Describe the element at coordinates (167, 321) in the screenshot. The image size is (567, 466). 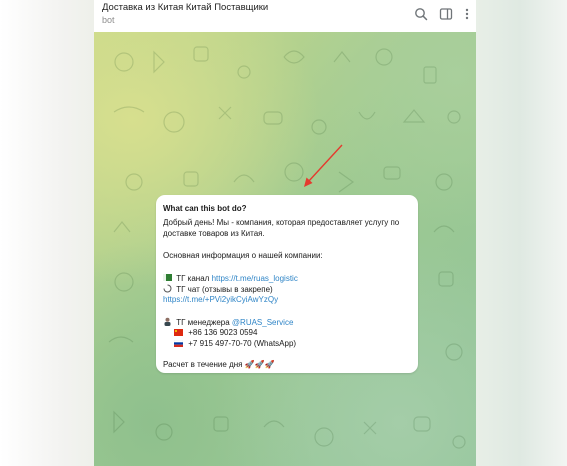
I see `person-icon` at that location.